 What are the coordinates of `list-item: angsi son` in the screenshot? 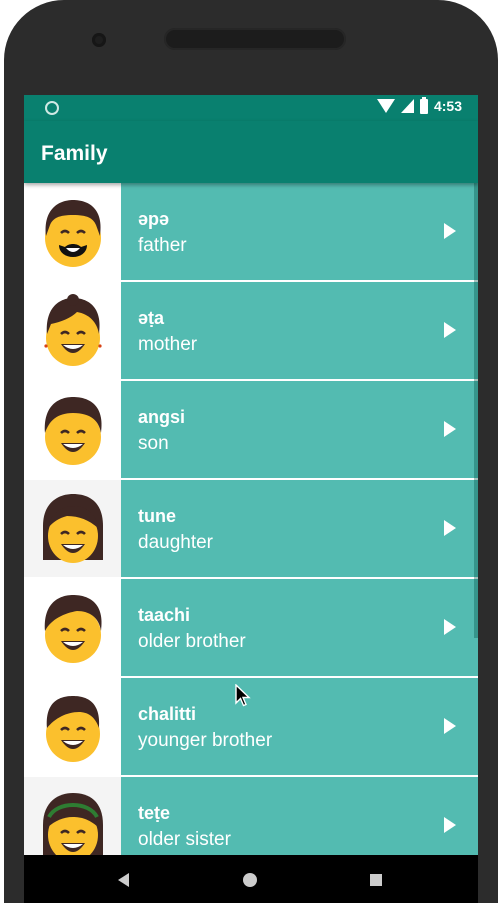 It's located at (251, 430).